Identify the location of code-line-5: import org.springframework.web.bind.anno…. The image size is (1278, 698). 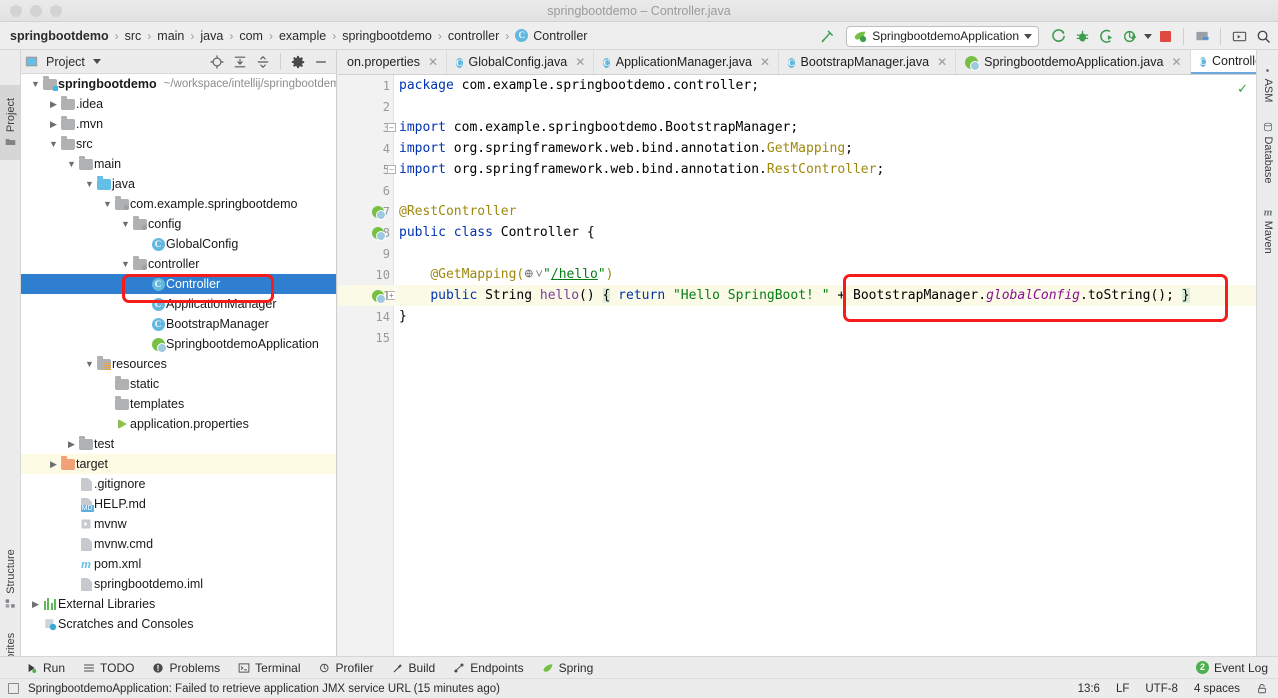
(825, 169).